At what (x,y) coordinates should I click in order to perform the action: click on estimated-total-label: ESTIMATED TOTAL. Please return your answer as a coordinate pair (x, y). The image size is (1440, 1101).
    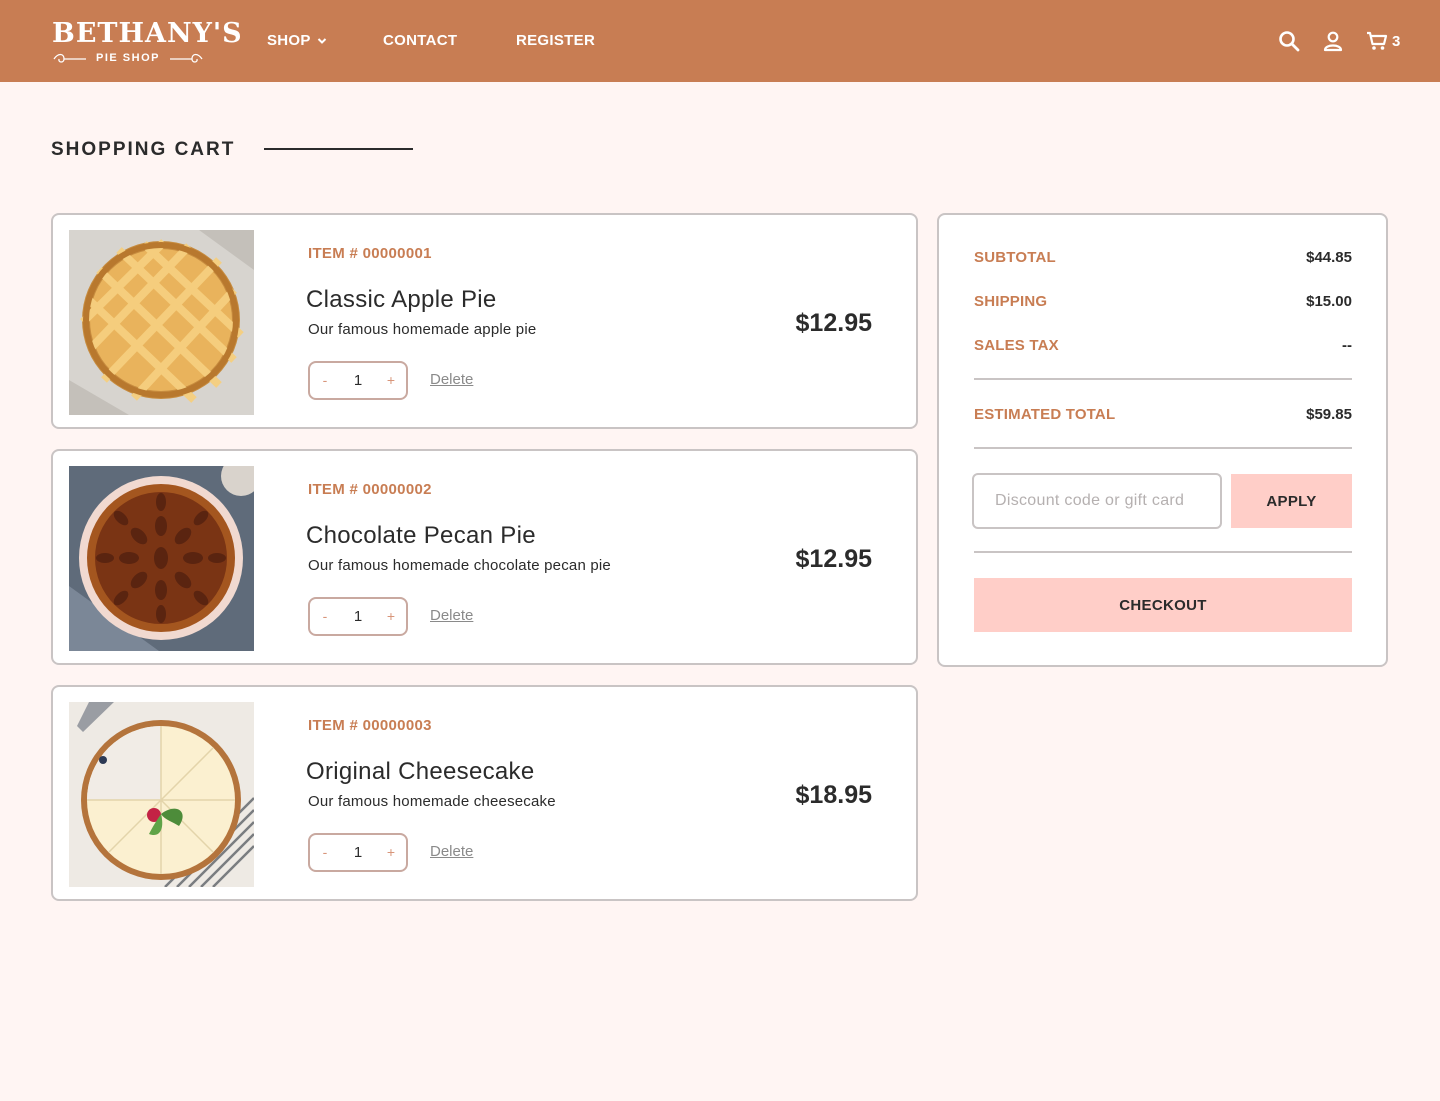
    Looking at the image, I should click on (1045, 414).